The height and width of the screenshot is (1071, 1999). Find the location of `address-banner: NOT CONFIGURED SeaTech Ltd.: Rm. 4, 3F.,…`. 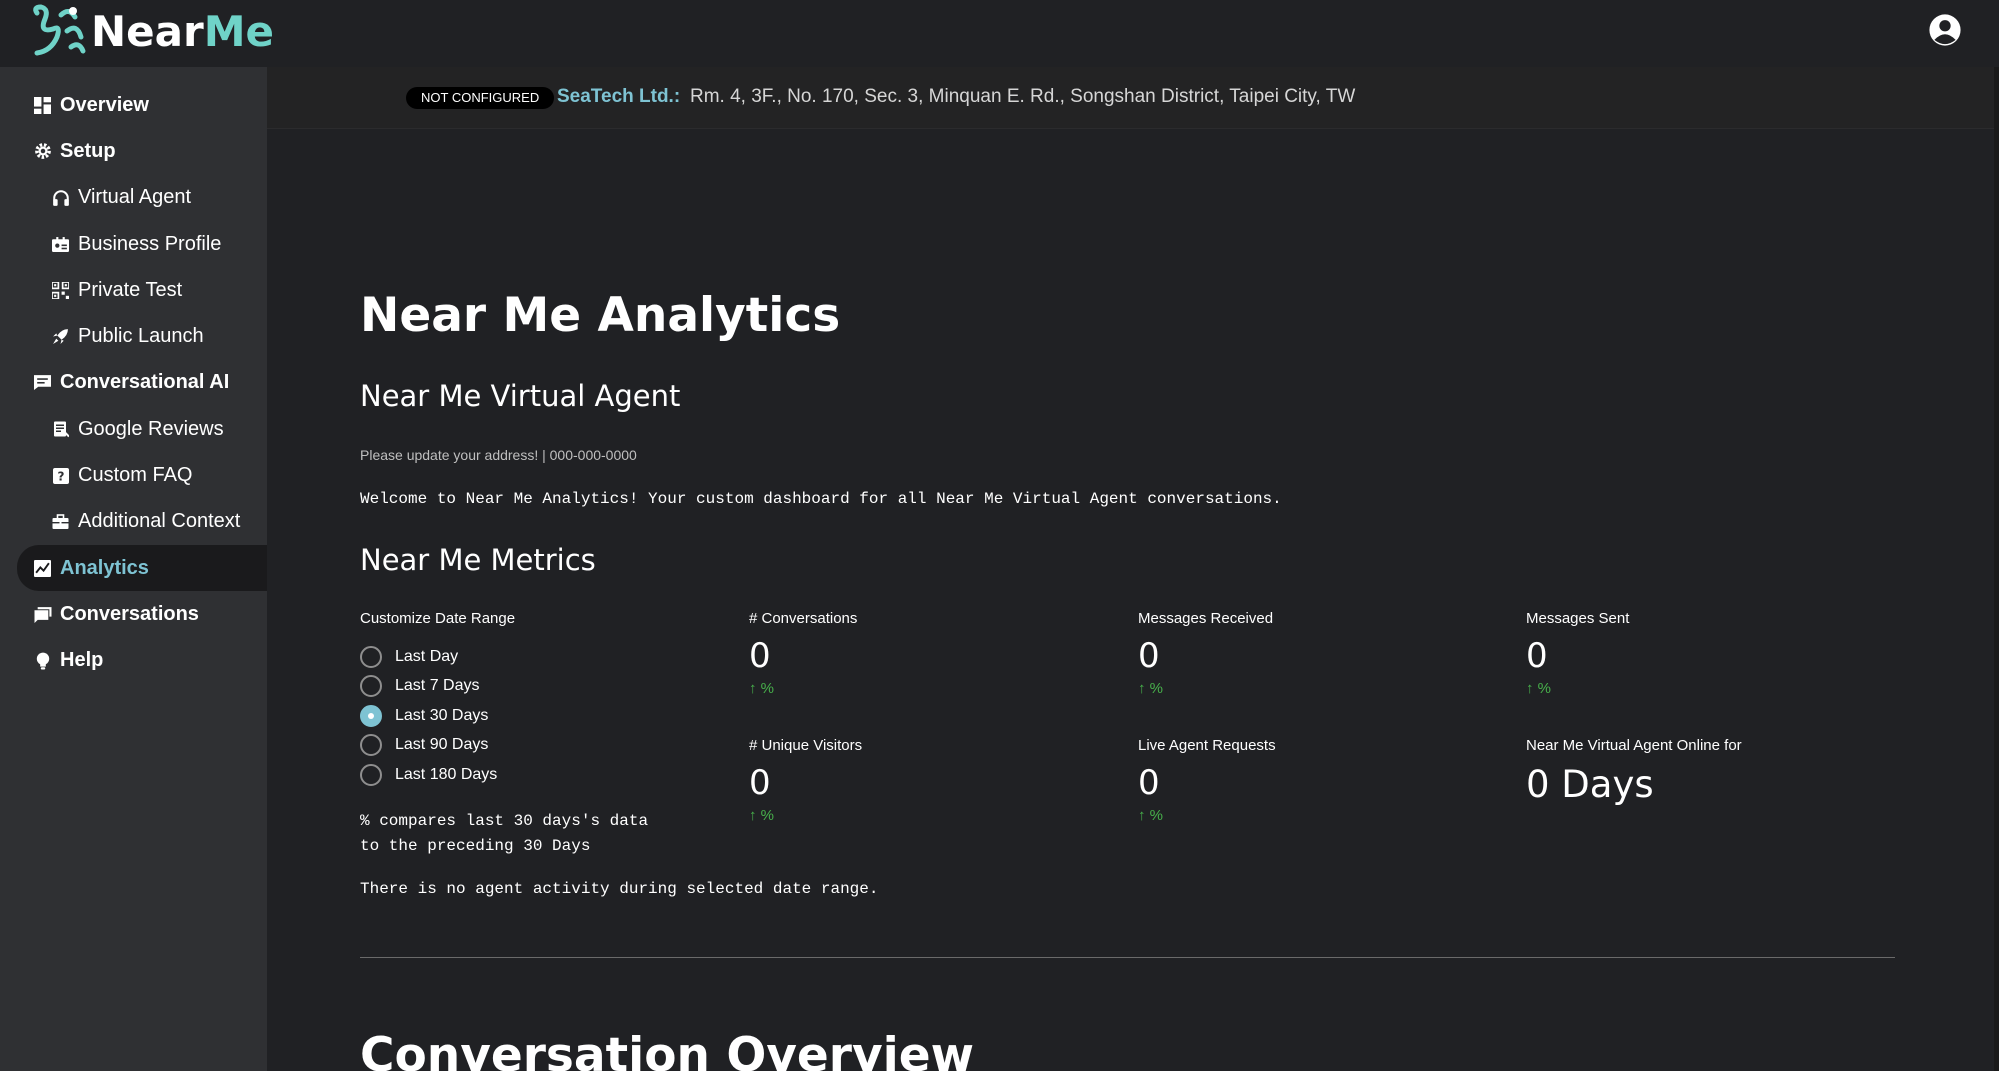

address-banner: NOT CONFIGURED SeaTech Ltd.: Rm. 4, 3F.,… is located at coordinates (1130, 98).